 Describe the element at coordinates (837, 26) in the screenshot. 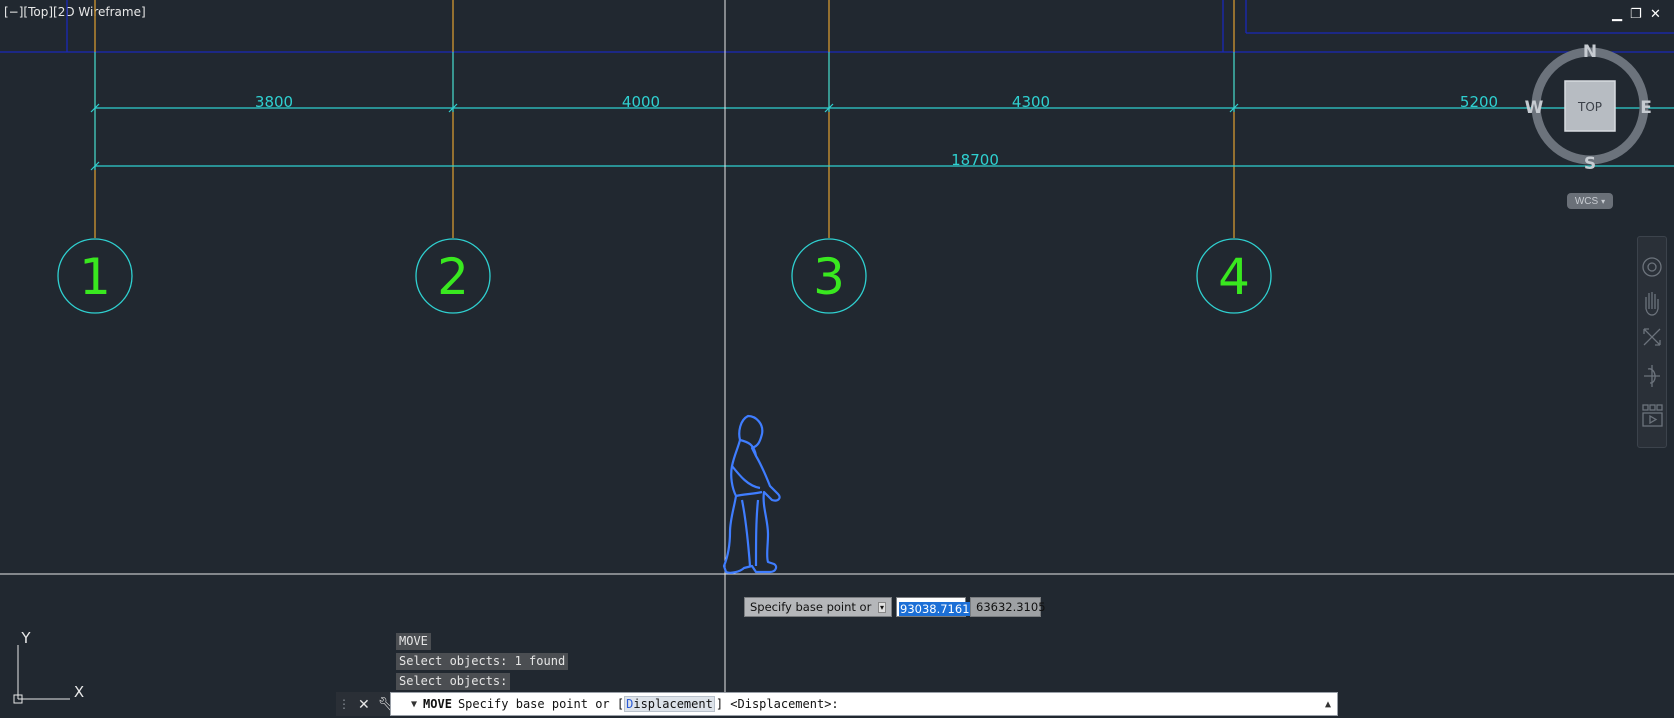

I see `boundary-lines` at that location.